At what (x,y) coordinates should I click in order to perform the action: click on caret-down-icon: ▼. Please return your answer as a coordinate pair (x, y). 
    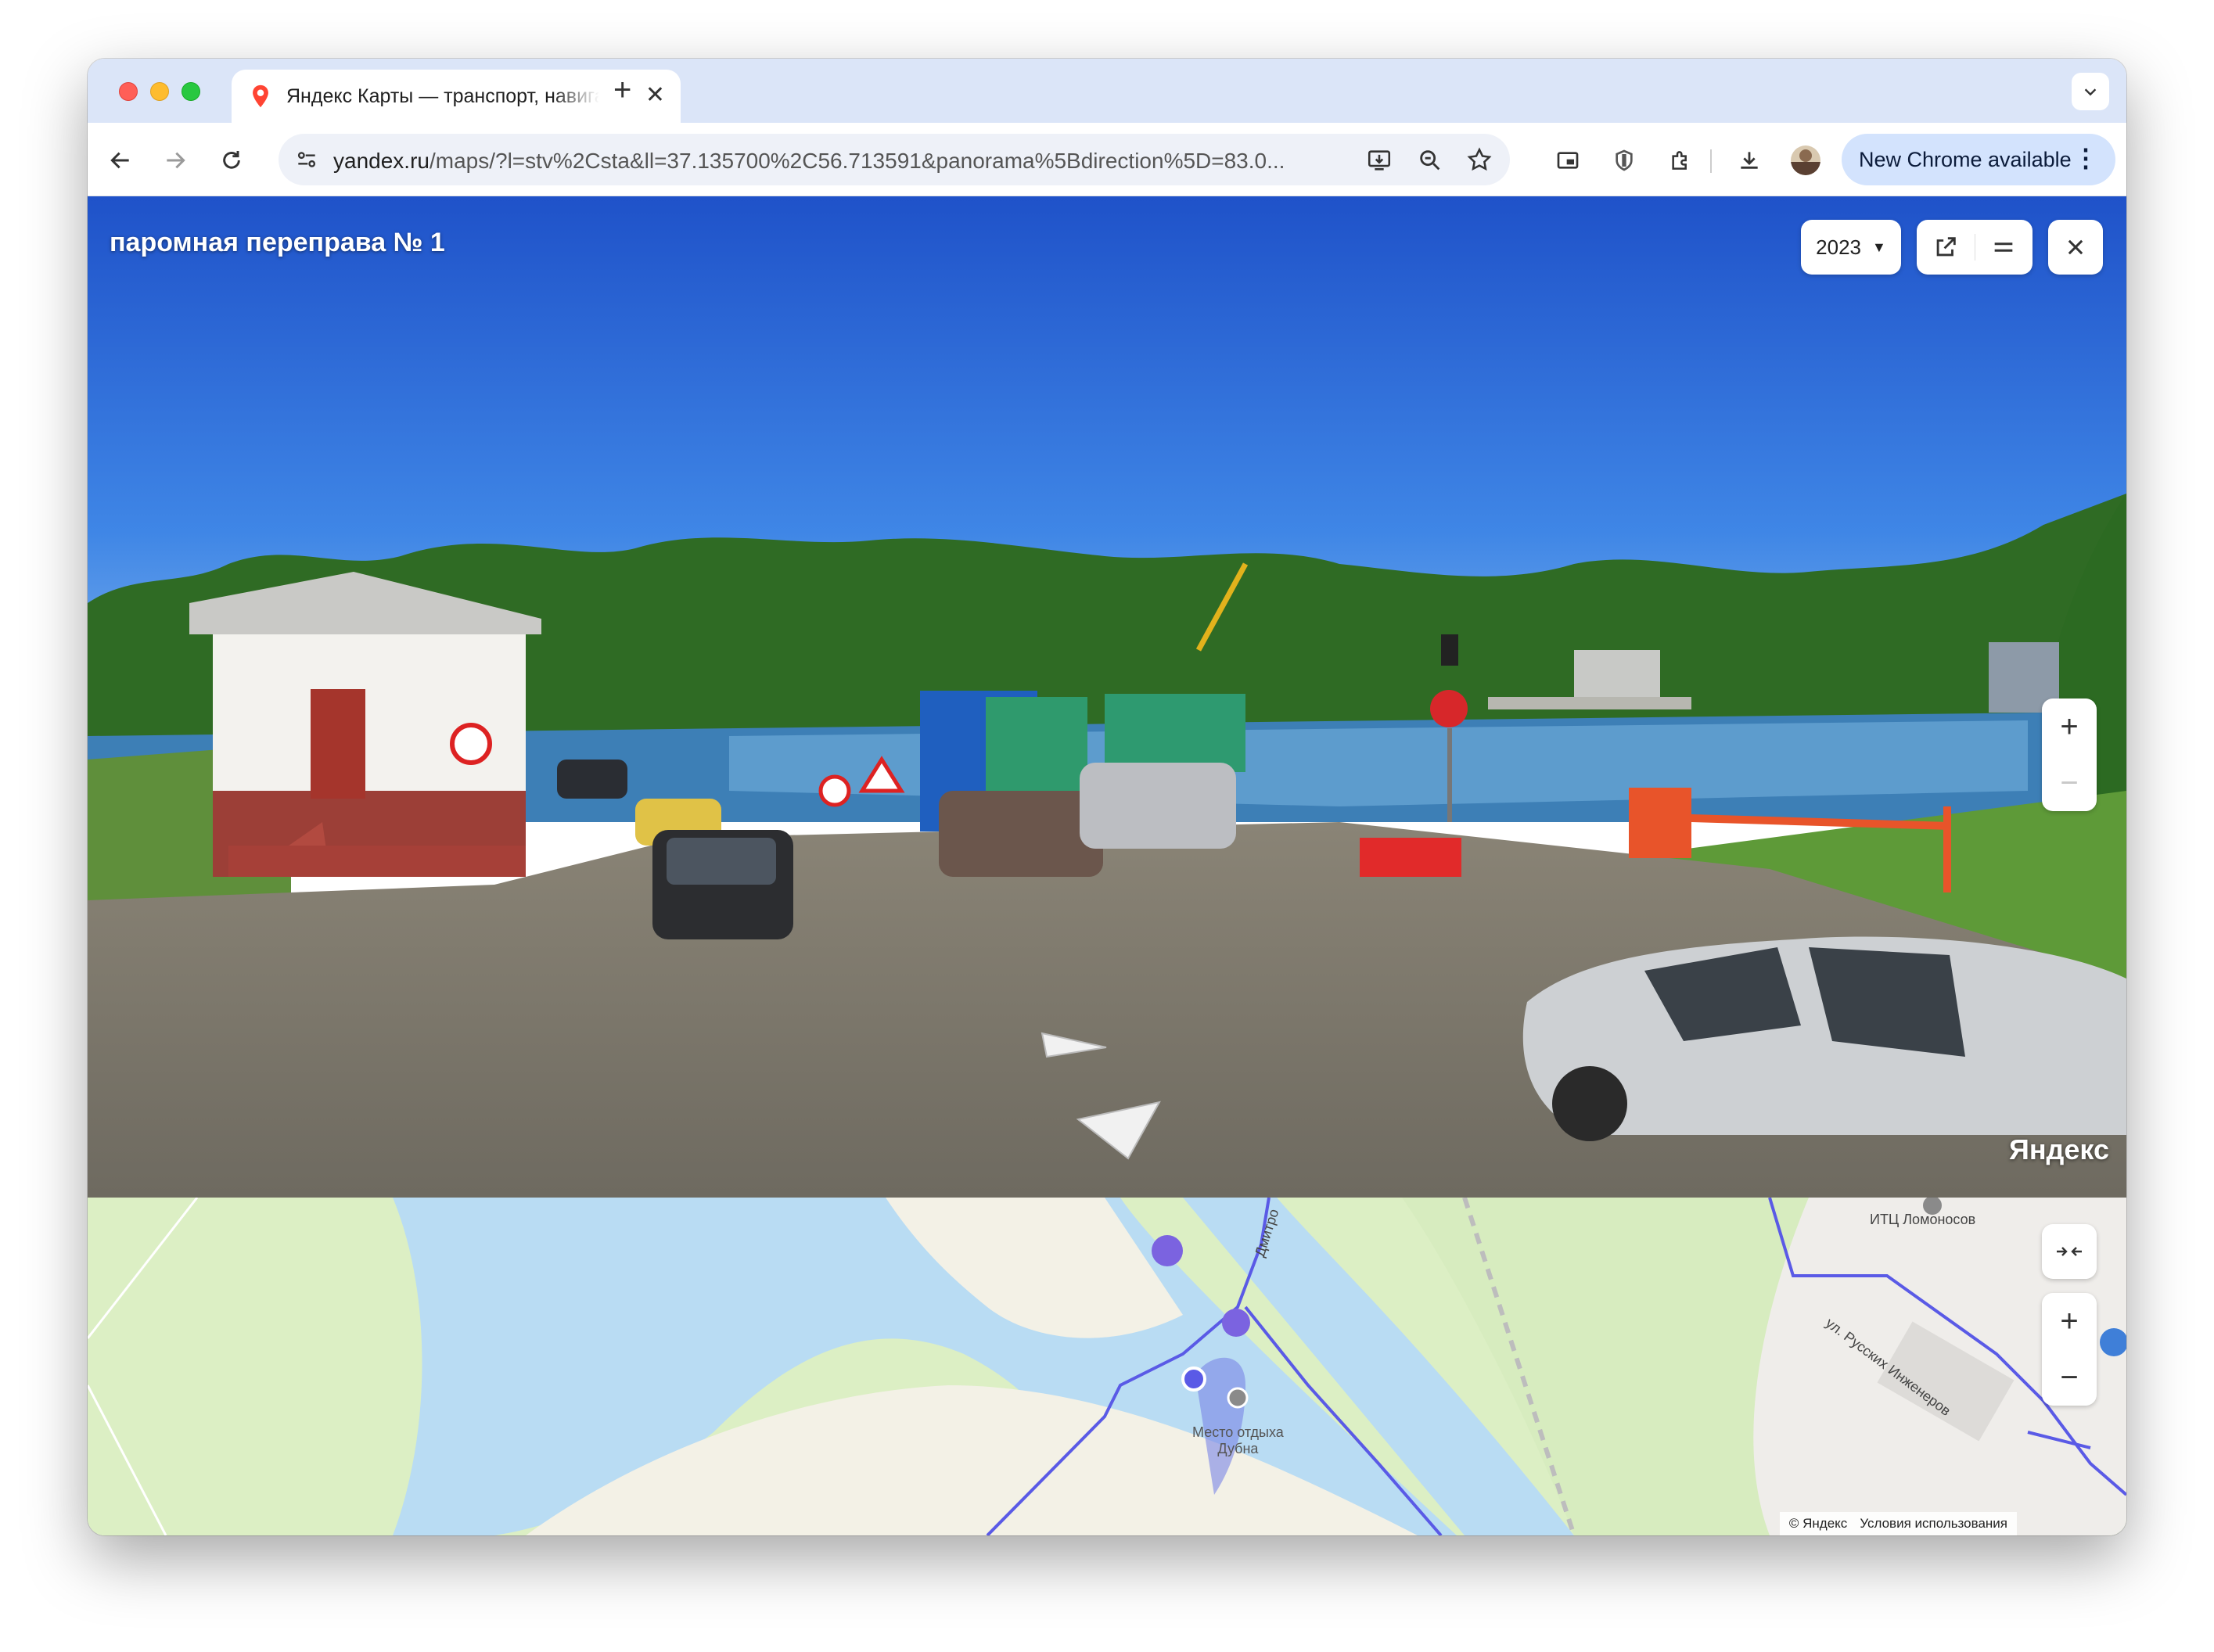
    Looking at the image, I should click on (1879, 247).